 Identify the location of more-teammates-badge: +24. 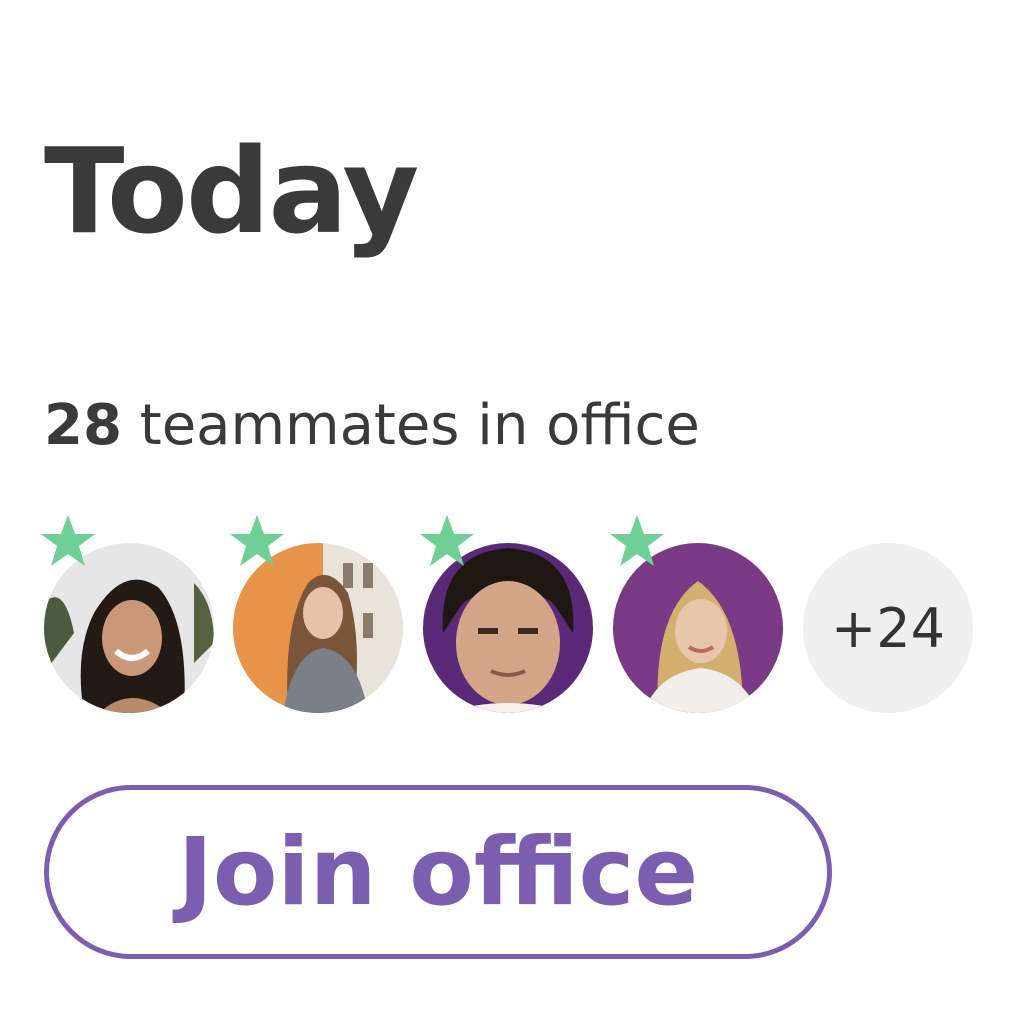
(888, 628).